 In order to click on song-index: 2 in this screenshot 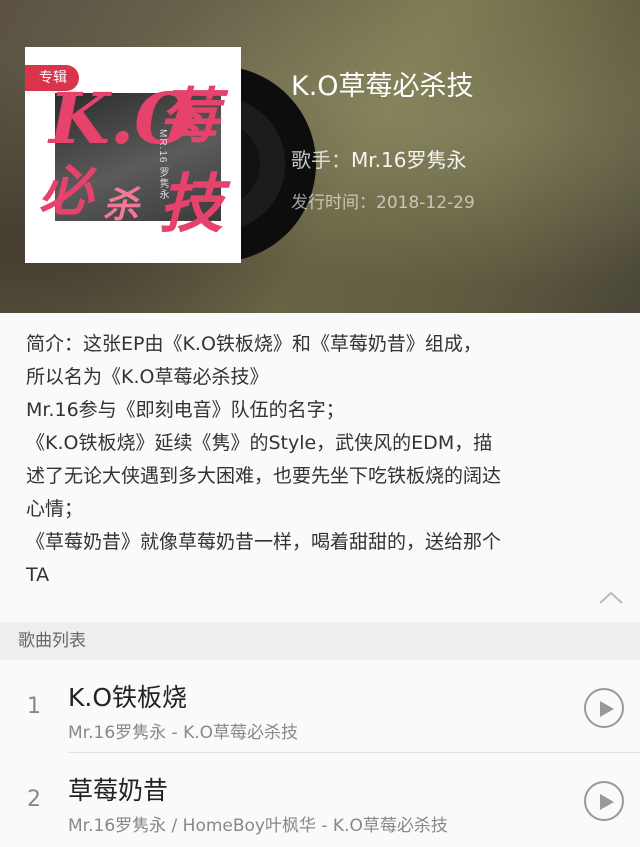, I will do `click(34, 799)`.